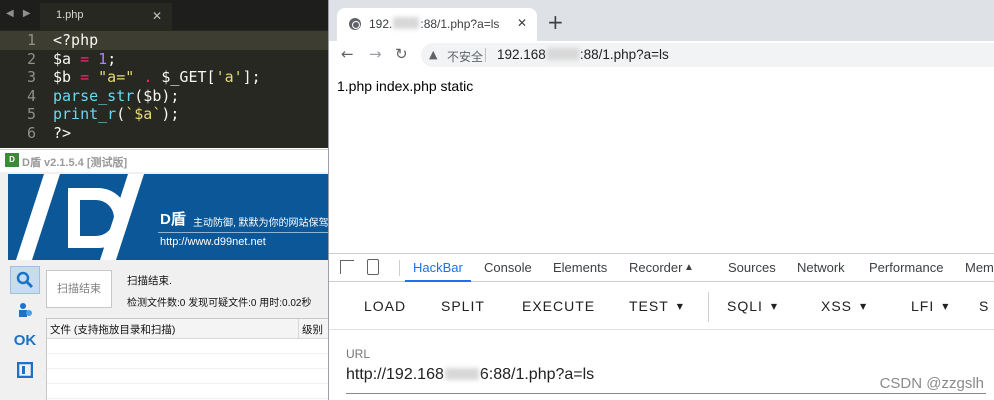  I want to click on results-table: 文件 (支持拖放目录和扫描) 级别, so click(188, 359).